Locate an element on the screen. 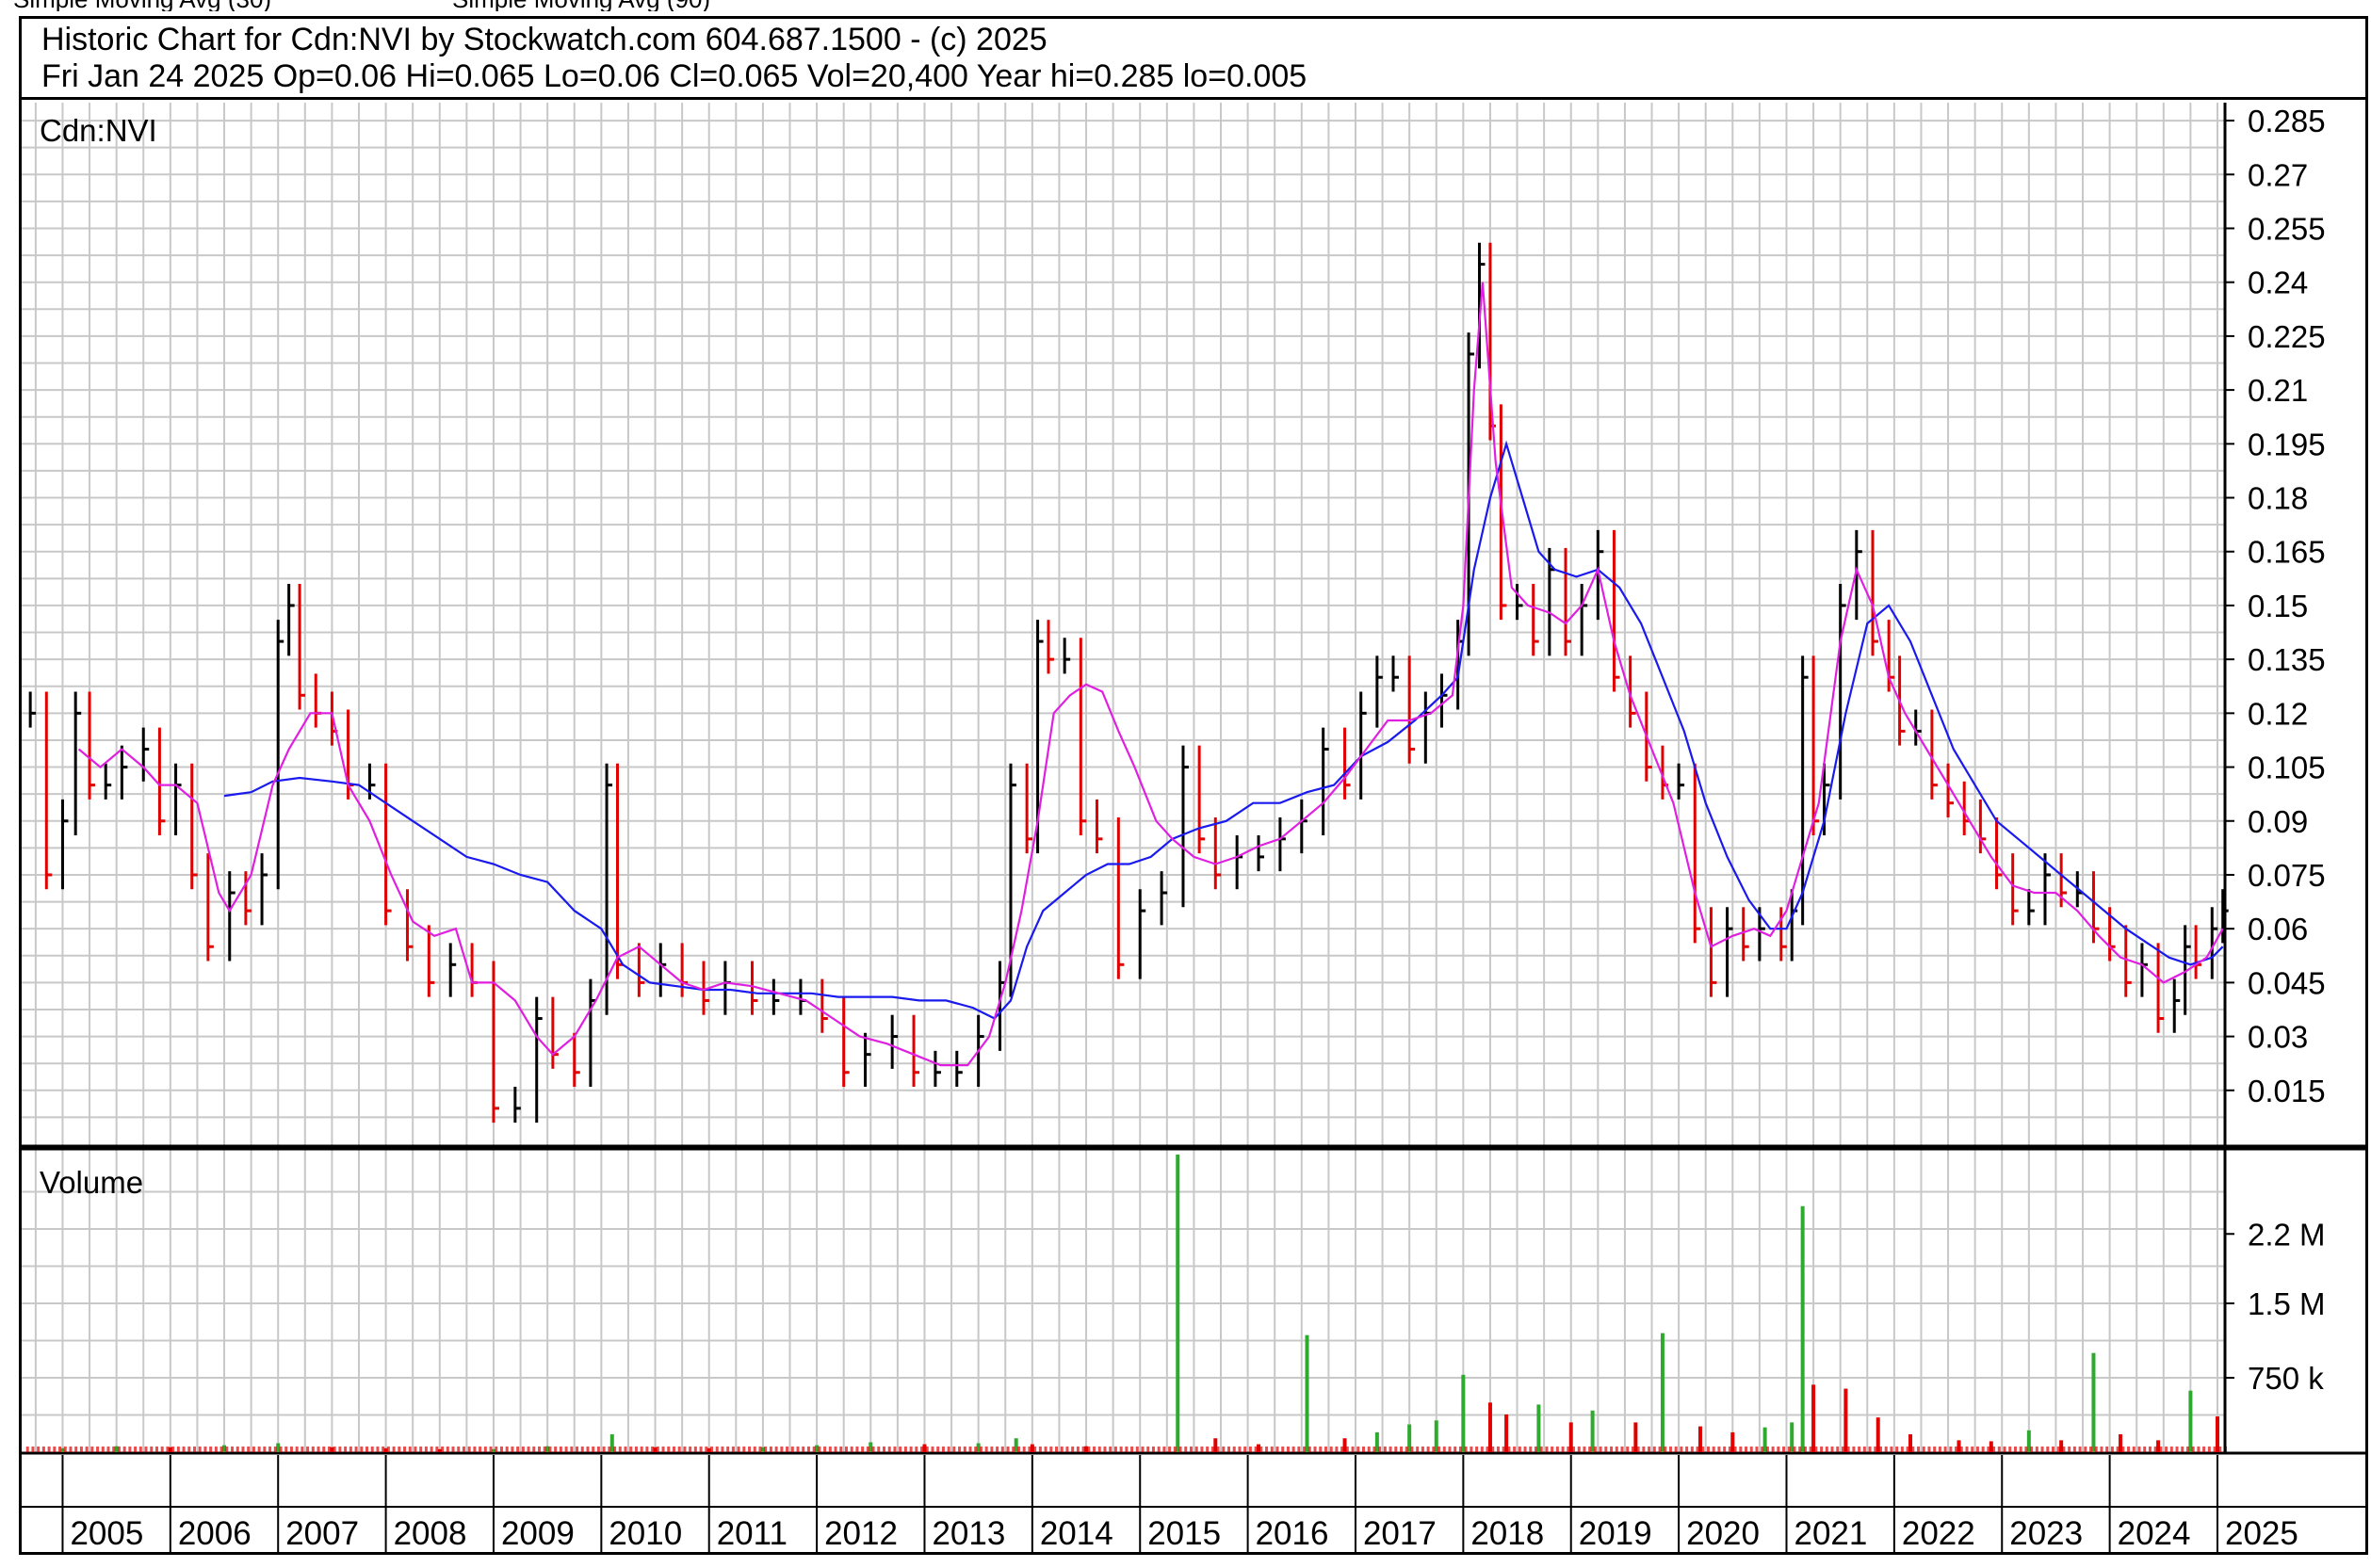 The image size is (2371, 1568). price-tick-label: 0.255 is located at coordinates (2287, 228).